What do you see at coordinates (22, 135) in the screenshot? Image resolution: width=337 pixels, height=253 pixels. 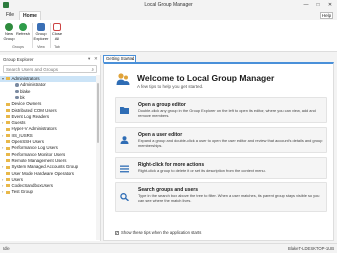 I see `tree-item-label: IIS_IUSRS` at bounding box center [22, 135].